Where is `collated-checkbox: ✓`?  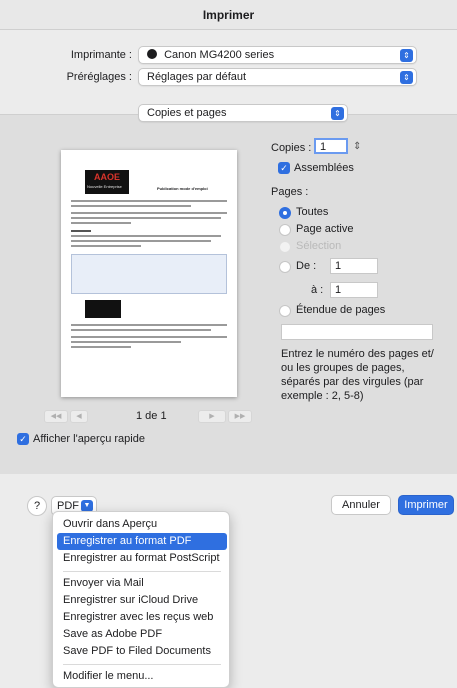
collated-checkbox: ✓ is located at coordinates (284, 168).